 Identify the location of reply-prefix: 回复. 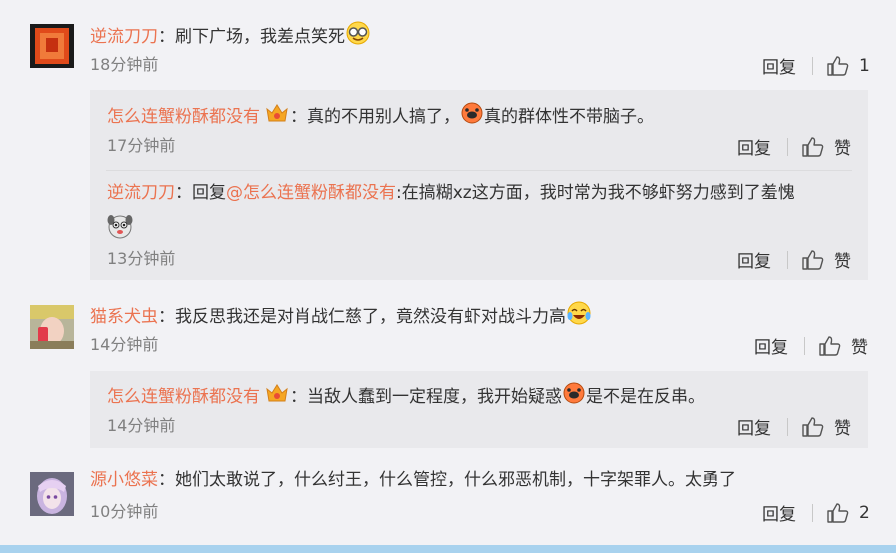
(209, 193).